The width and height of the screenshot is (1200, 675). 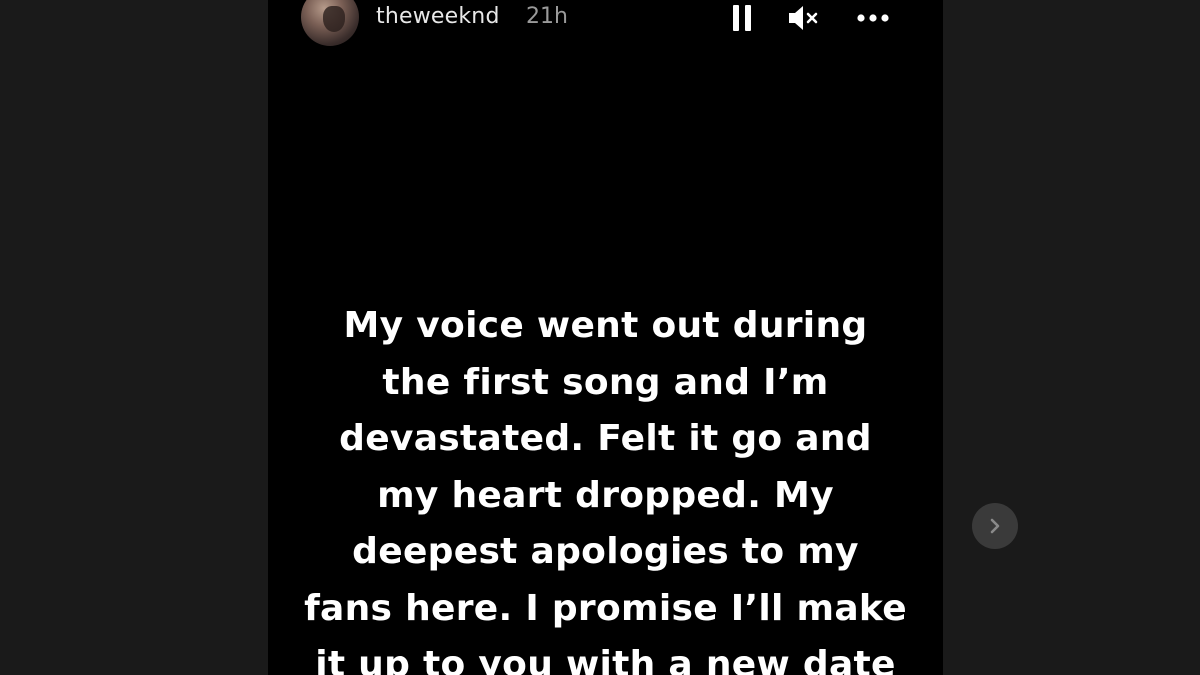 I want to click on story-text-line: the first song and I’m, so click(x=605, y=382).